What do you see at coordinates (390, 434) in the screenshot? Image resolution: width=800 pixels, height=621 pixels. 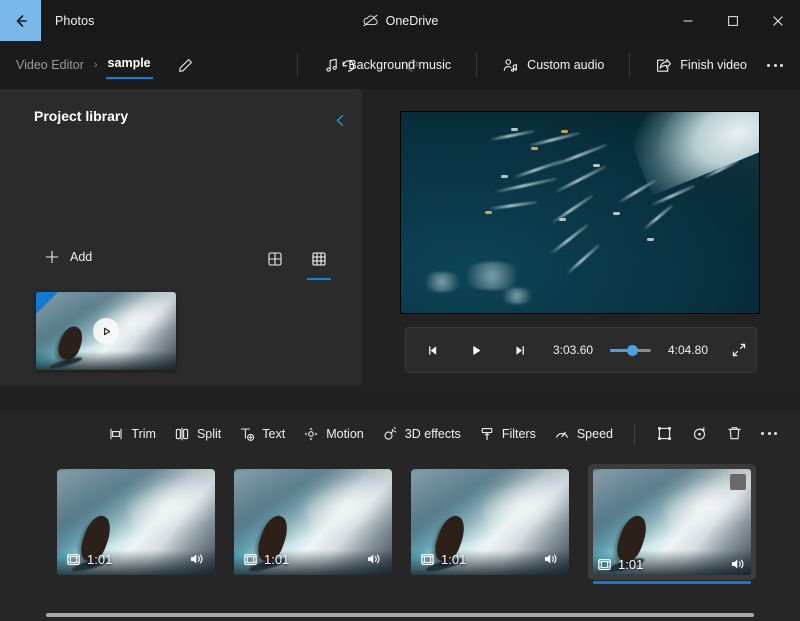 I see `3d-effects-icon` at bounding box center [390, 434].